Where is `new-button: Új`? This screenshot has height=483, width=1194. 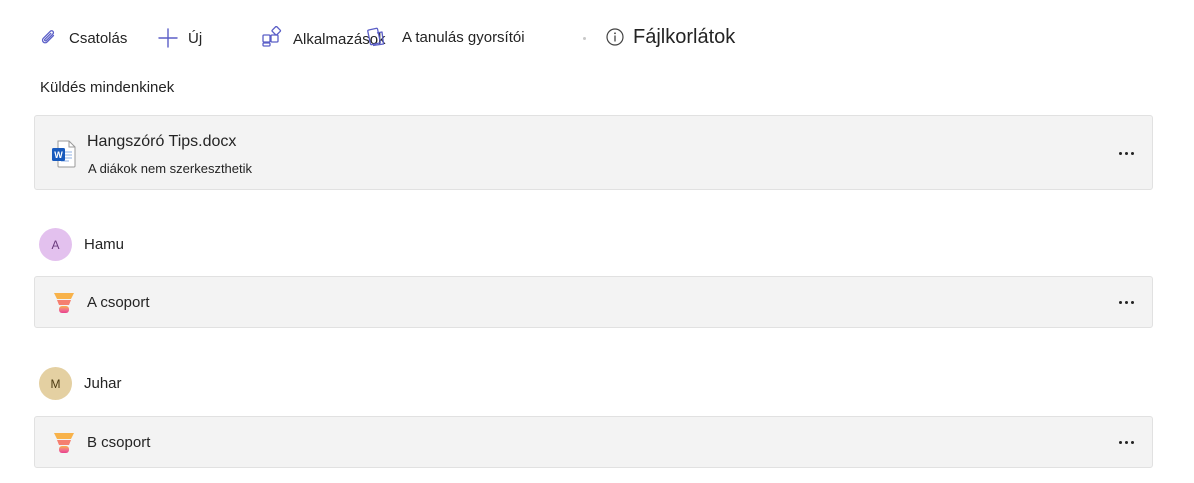
new-button: Új is located at coordinates (179, 38).